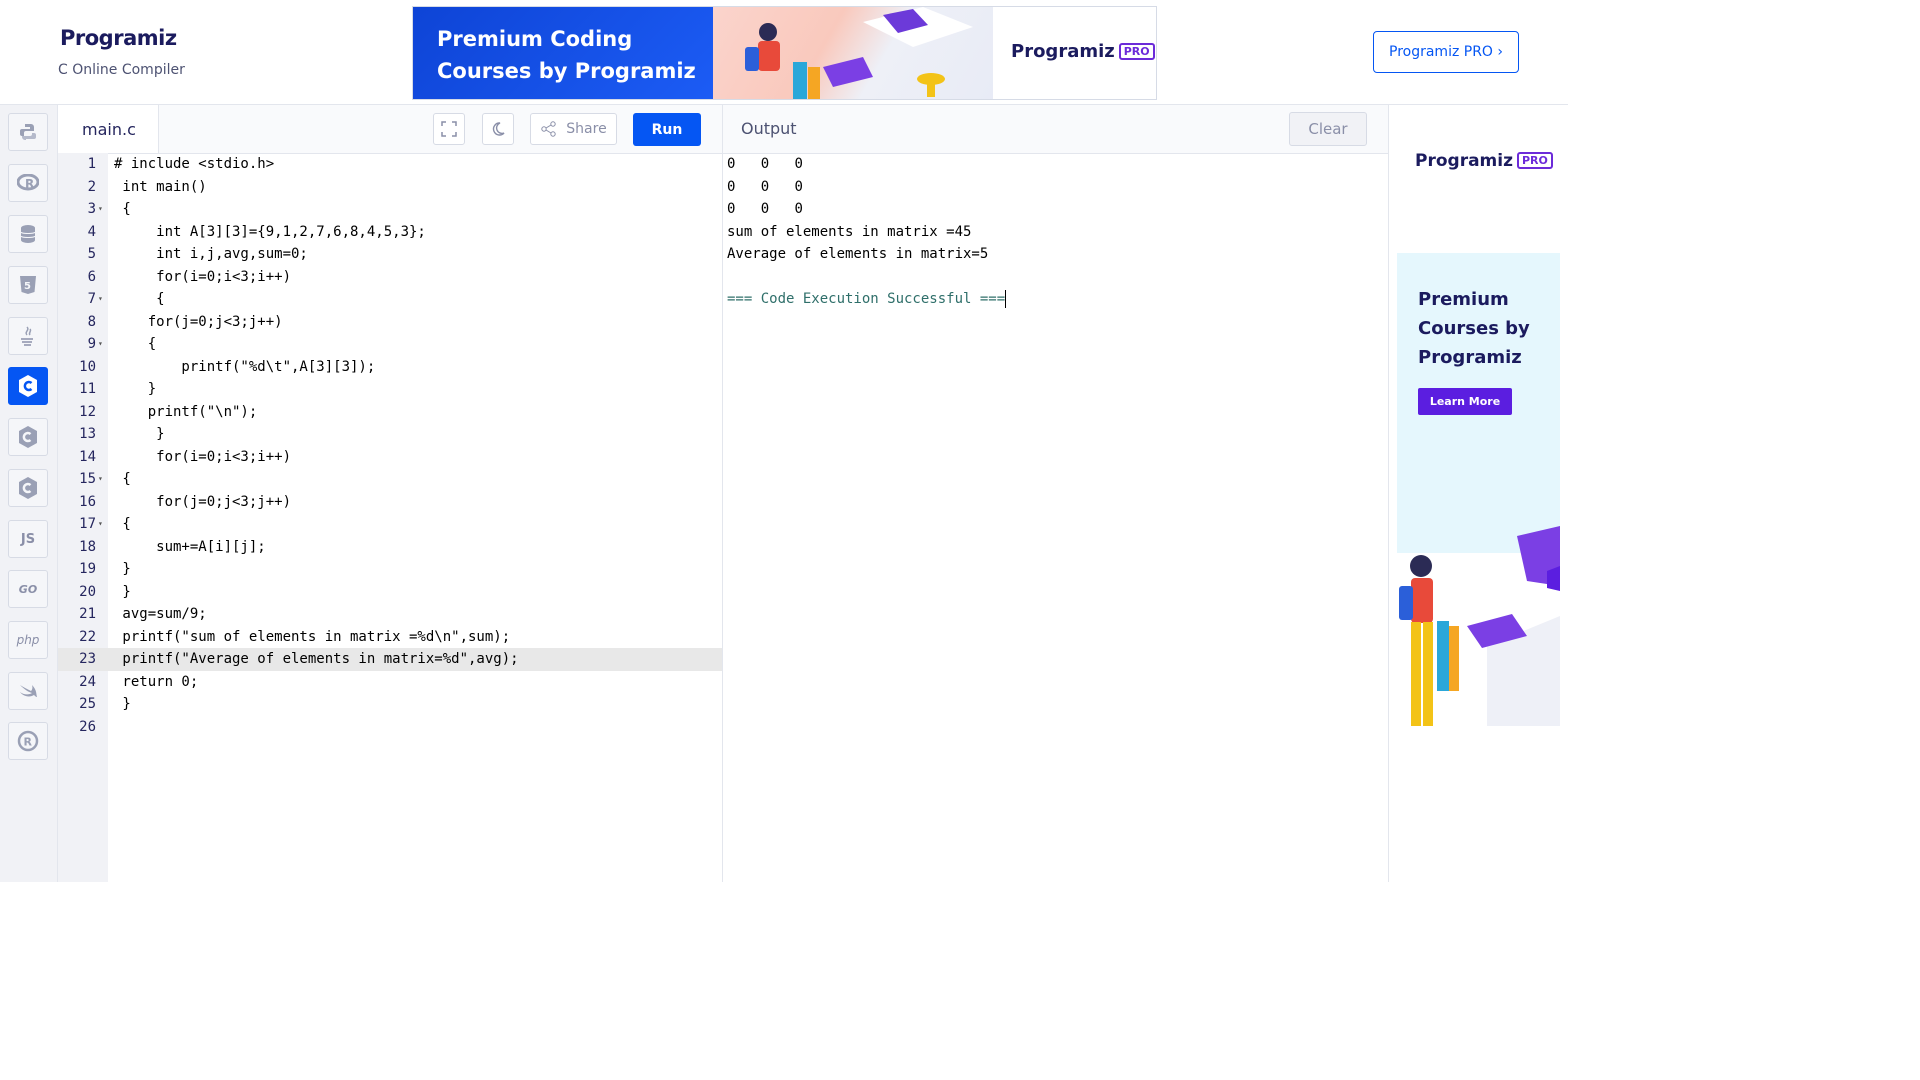 This screenshot has width=1920, height=1080. Describe the element at coordinates (91, 209) in the screenshot. I see `line-number: 3` at that location.